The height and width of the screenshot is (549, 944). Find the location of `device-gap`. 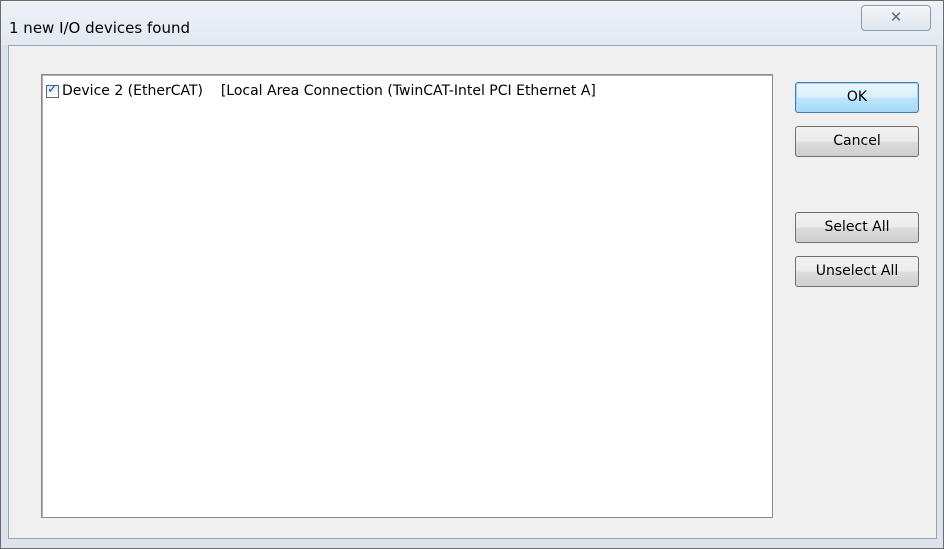

device-gap is located at coordinates (212, 91).